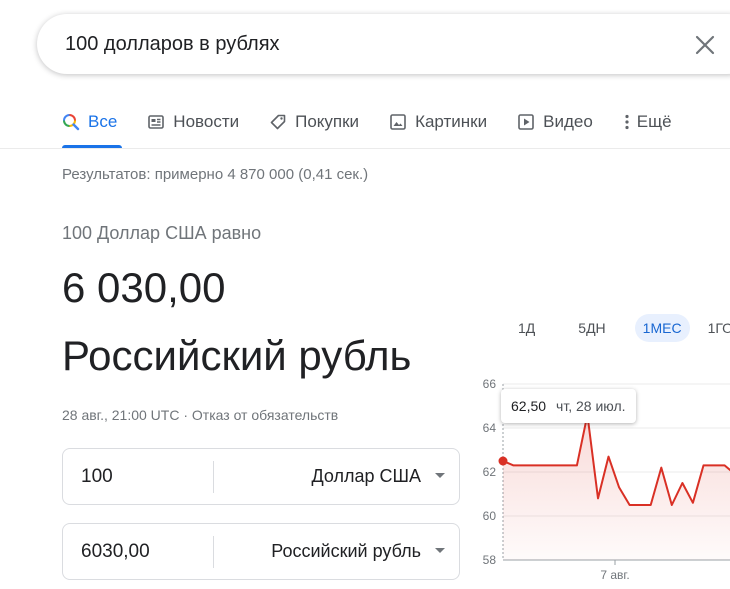  What do you see at coordinates (490, 428) in the screenshot?
I see `y-tick-label: 64` at bounding box center [490, 428].